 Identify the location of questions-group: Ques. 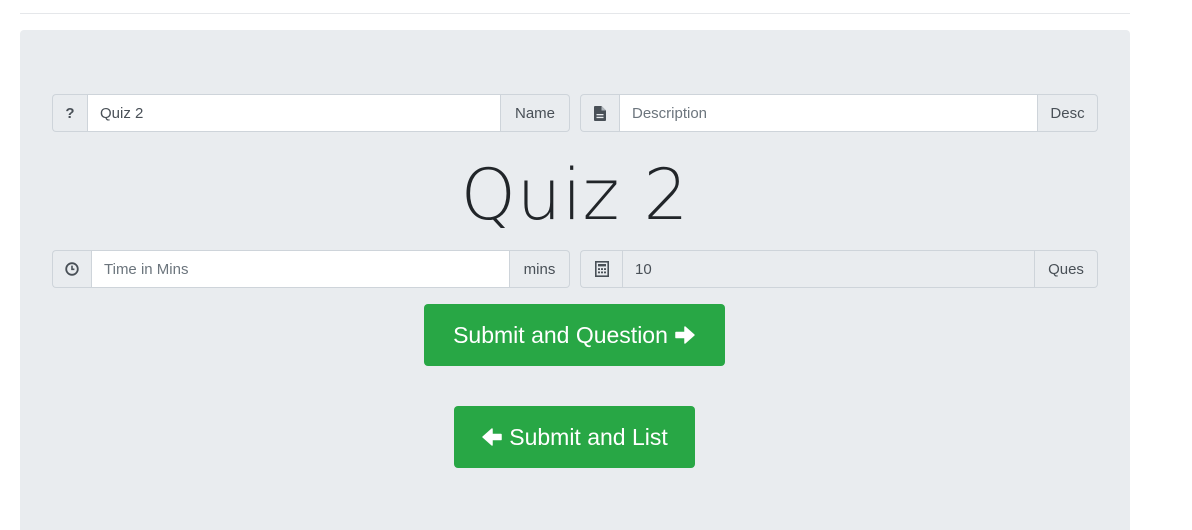
(839, 269).